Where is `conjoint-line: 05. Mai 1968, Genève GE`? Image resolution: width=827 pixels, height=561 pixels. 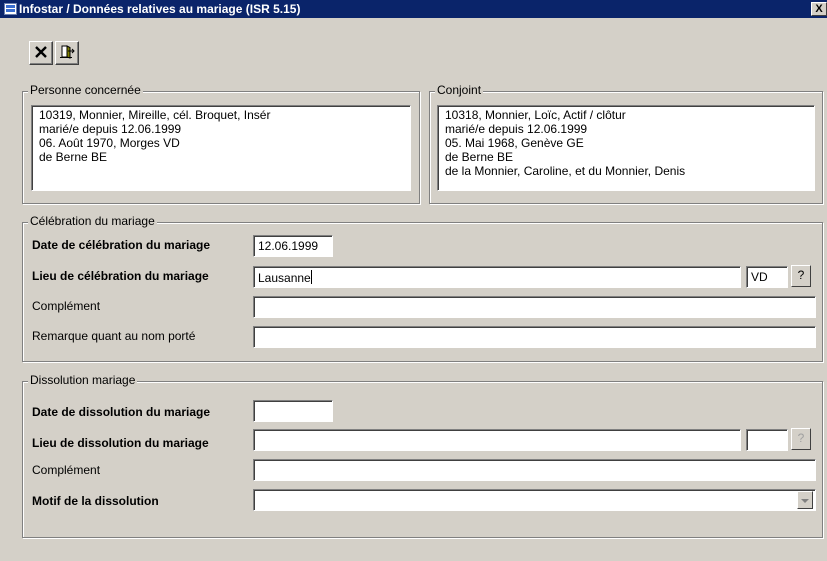
conjoint-line: 05. Mai 1968, Genève GE is located at coordinates (514, 143).